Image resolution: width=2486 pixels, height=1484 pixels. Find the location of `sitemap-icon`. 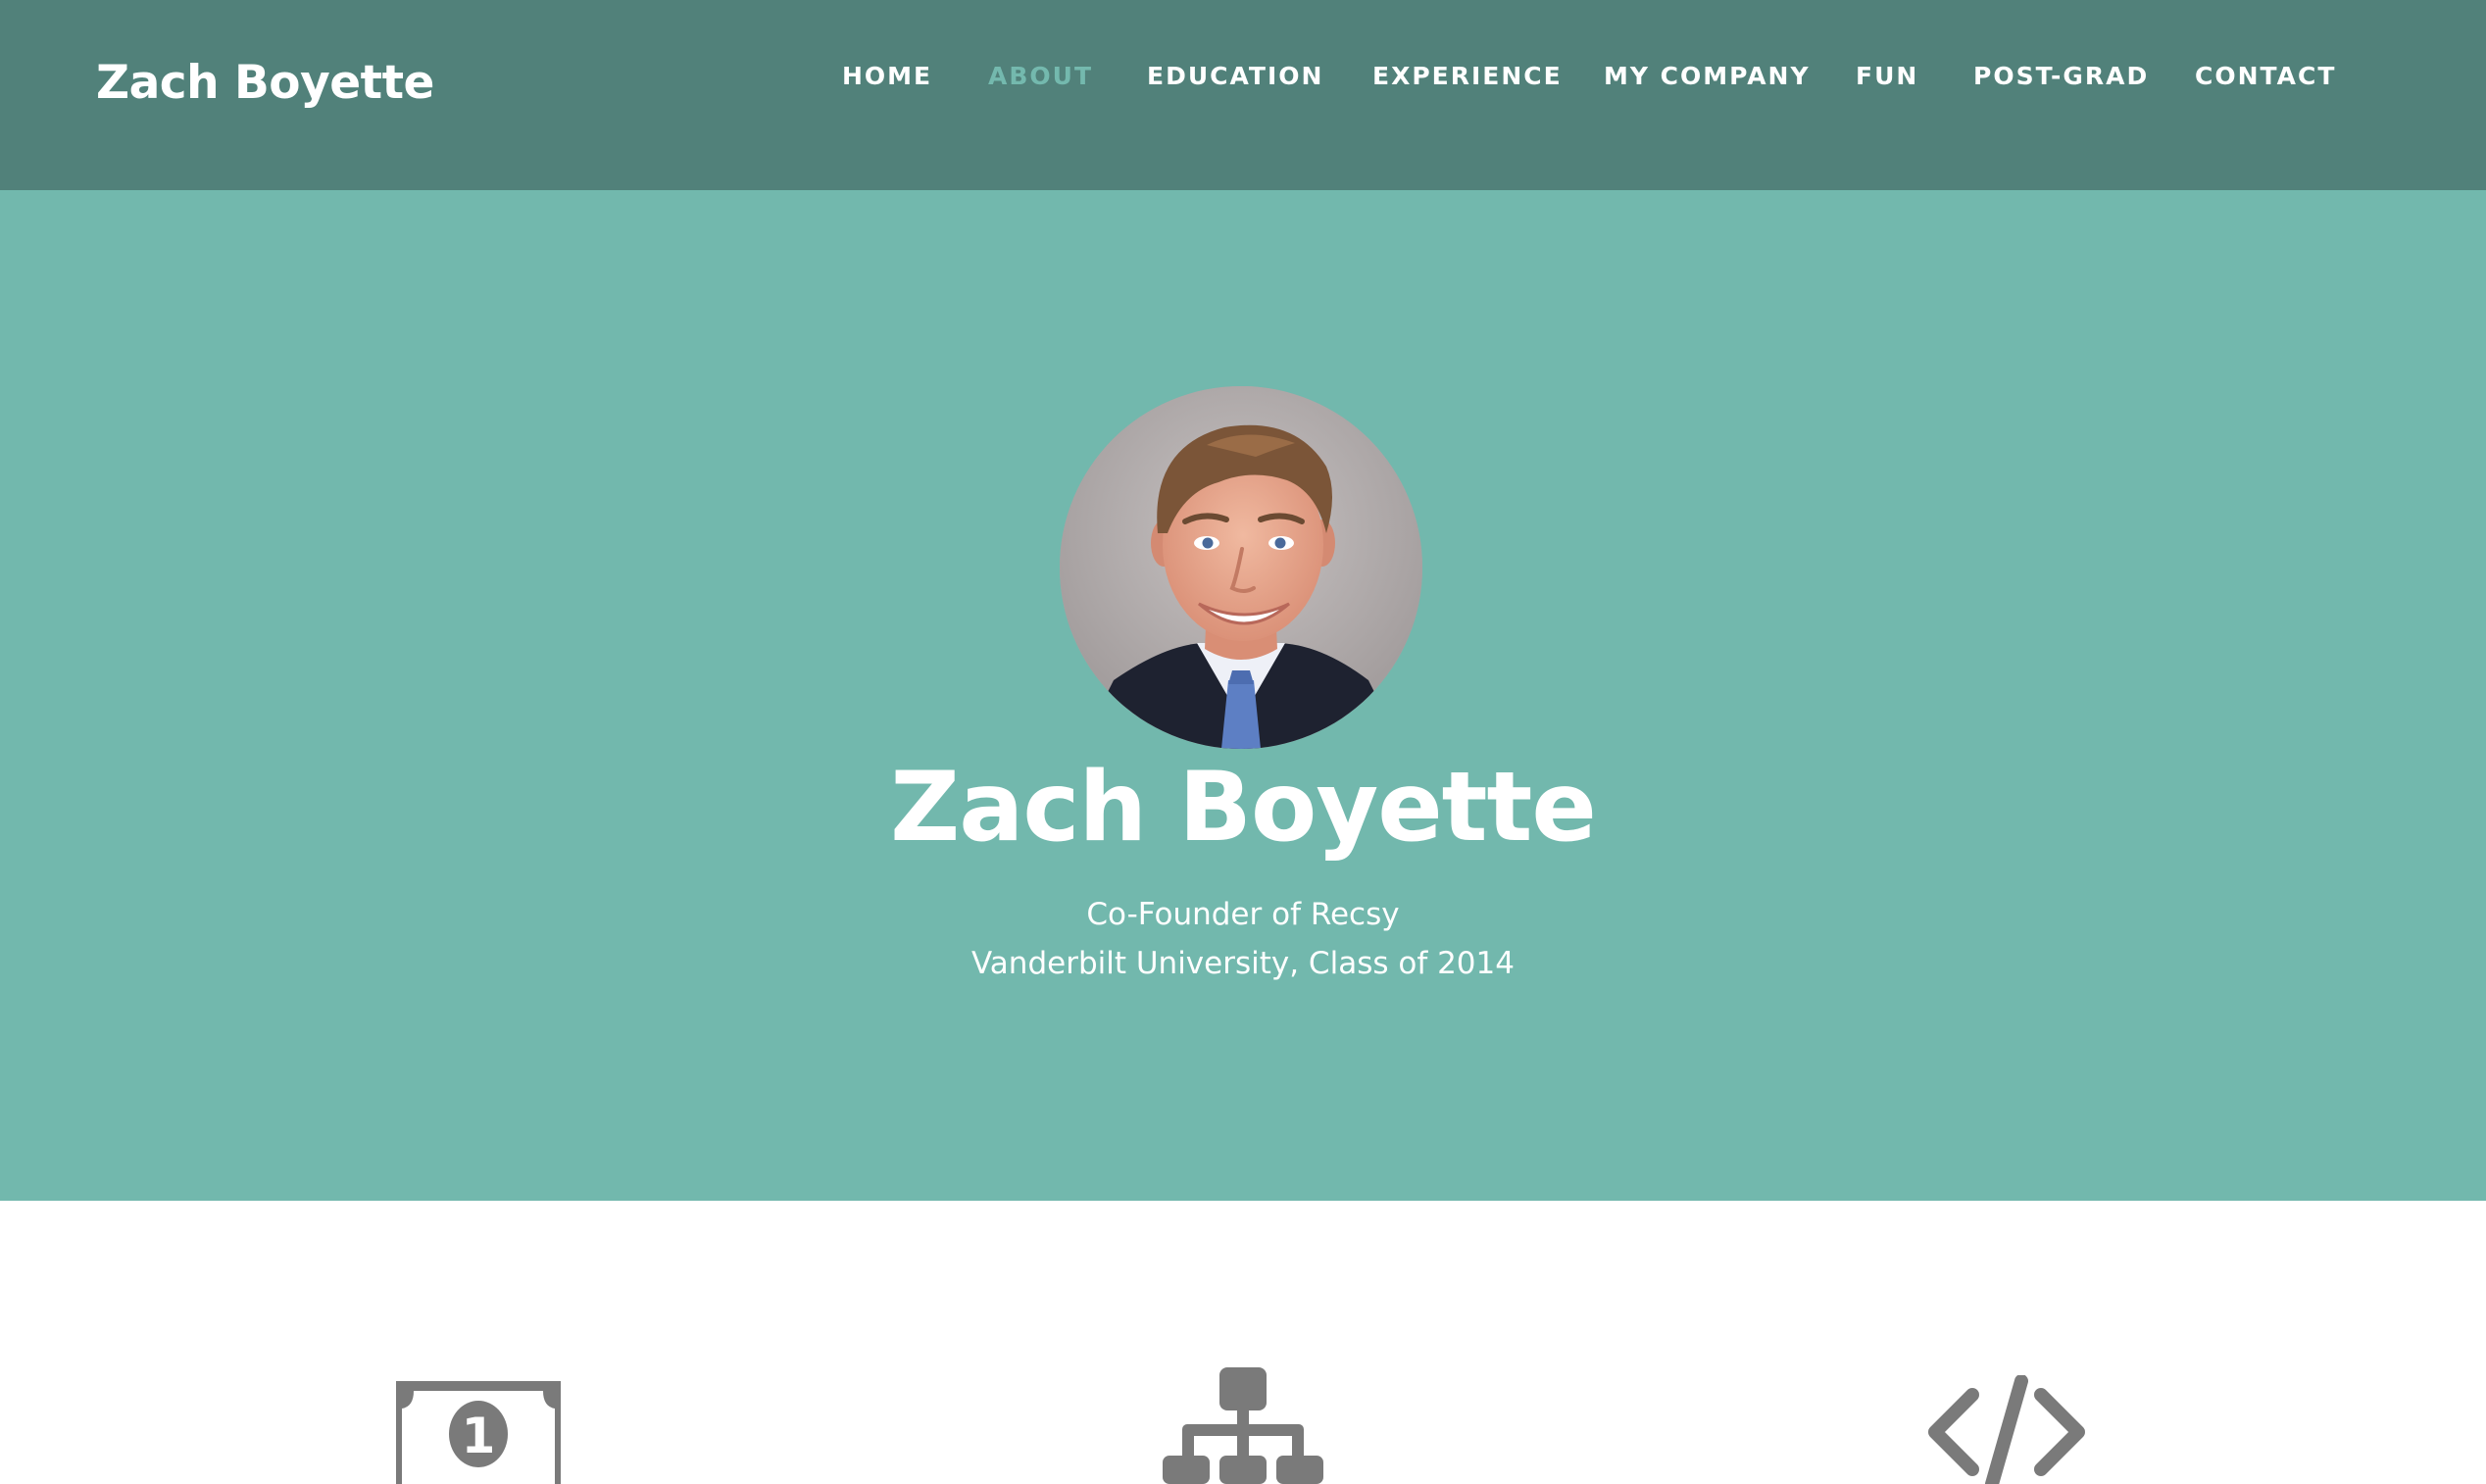

sitemap-icon is located at coordinates (1243, 1426).